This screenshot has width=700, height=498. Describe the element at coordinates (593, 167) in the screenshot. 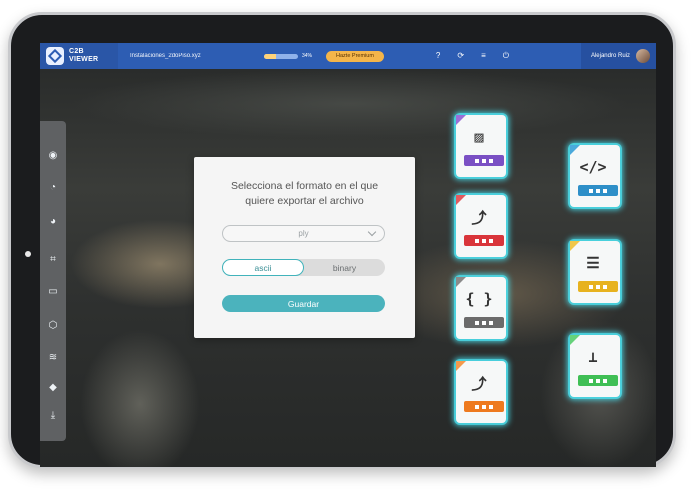

I see `file-symbol: </>` at that location.